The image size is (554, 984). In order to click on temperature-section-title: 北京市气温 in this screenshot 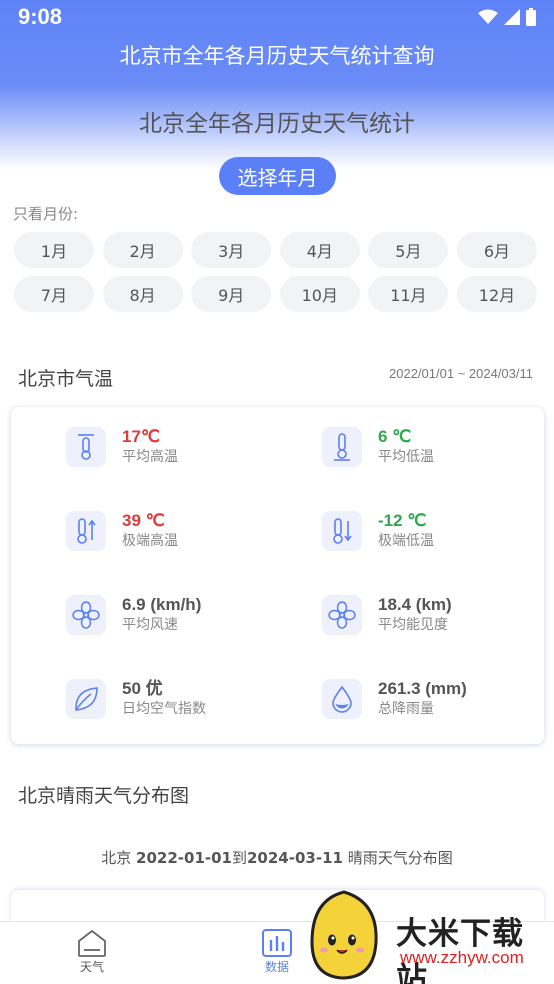, I will do `click(66, 379)`.